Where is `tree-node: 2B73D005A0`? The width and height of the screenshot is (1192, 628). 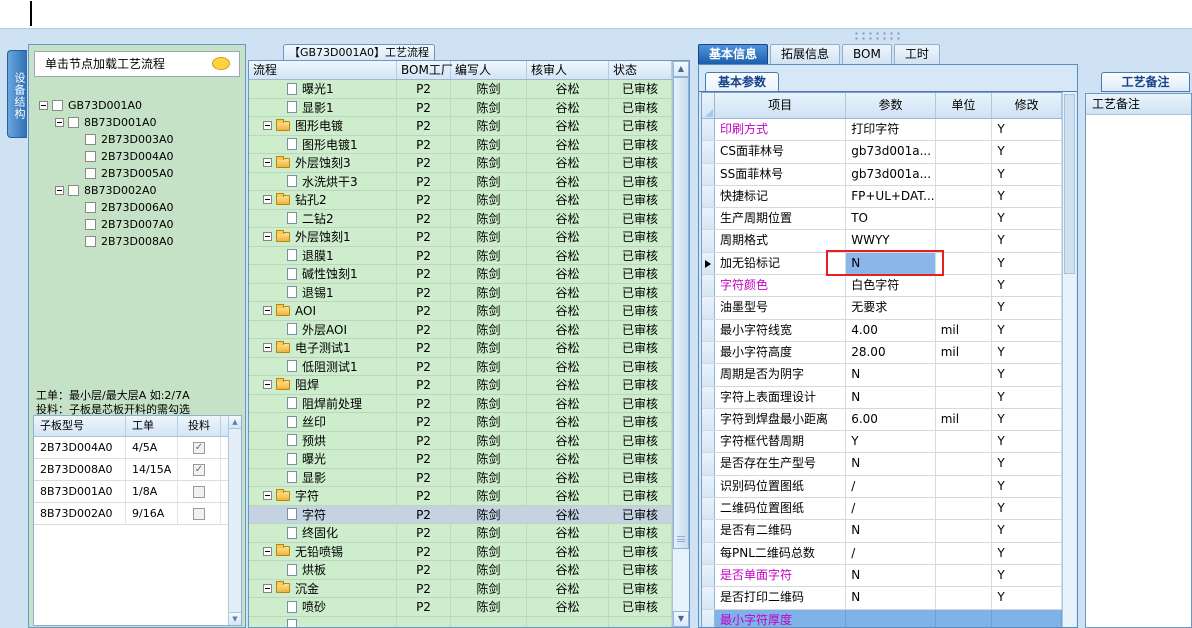
tree-node: 2B73D005A0 is located at coordinates (140, 173).